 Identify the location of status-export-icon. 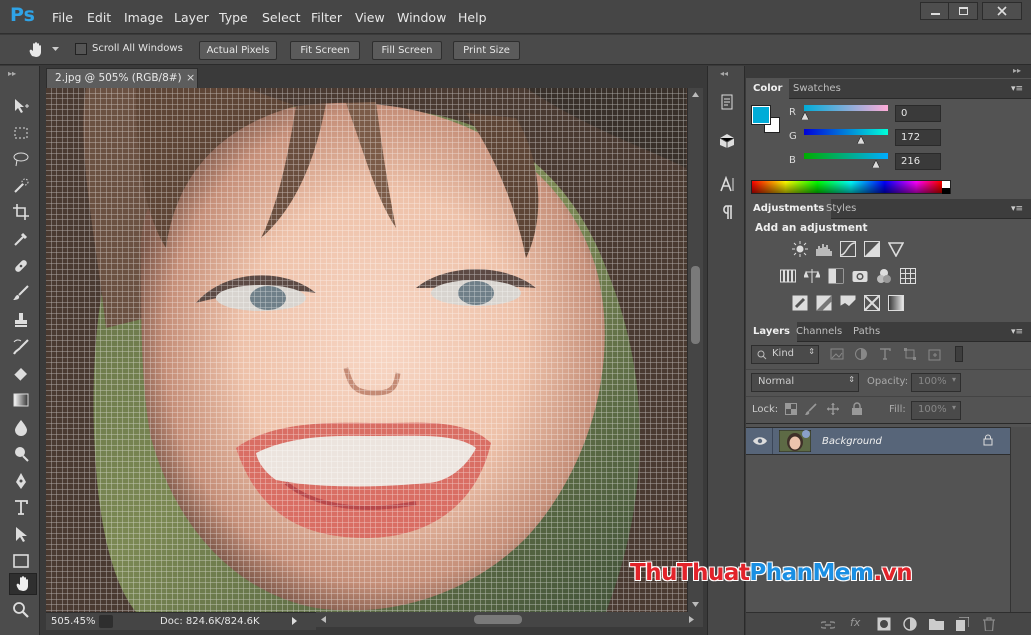
(106, 621).